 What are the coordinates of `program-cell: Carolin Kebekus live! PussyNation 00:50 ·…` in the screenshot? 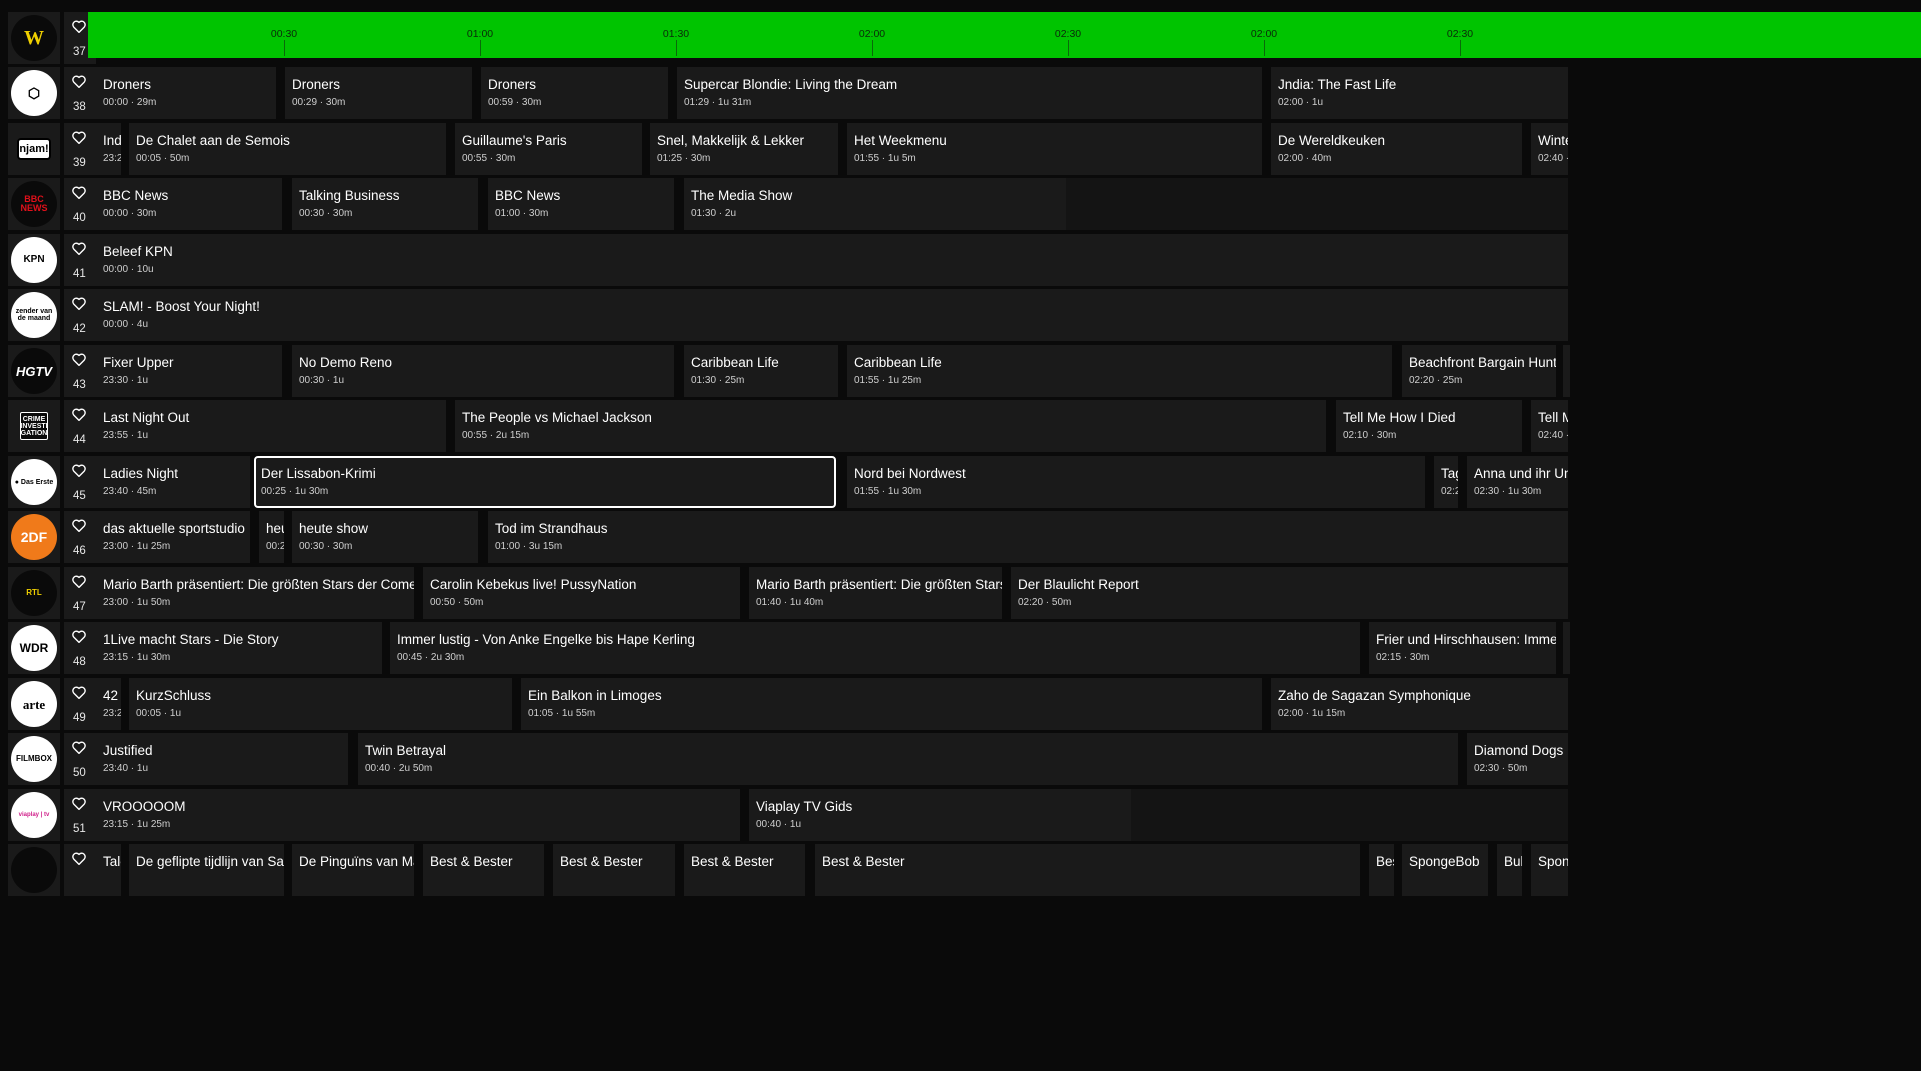 It's located at (581, 593).